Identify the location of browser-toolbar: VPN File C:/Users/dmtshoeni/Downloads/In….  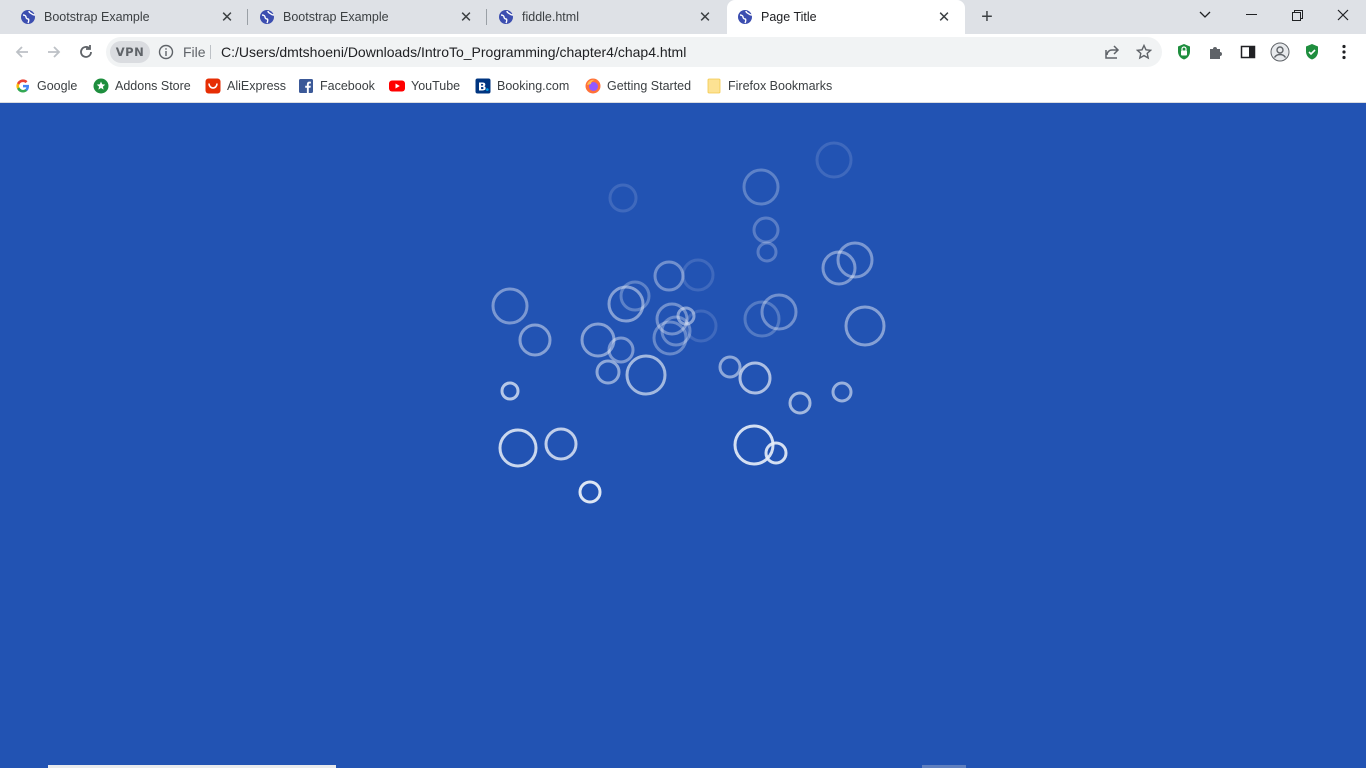
(683, 52).